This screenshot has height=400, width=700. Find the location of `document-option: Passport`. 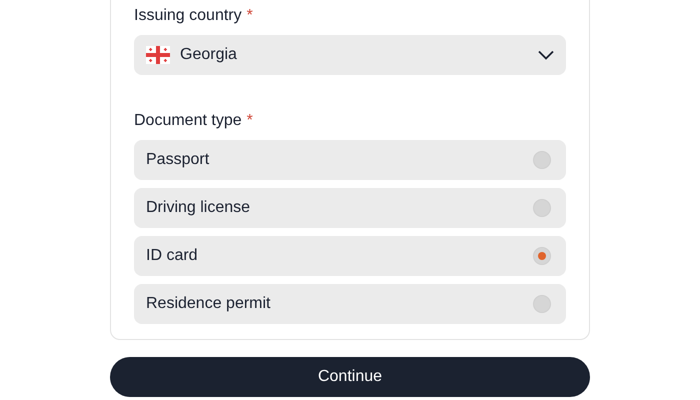

document-option: Passport is located at coordinates (350, 160).